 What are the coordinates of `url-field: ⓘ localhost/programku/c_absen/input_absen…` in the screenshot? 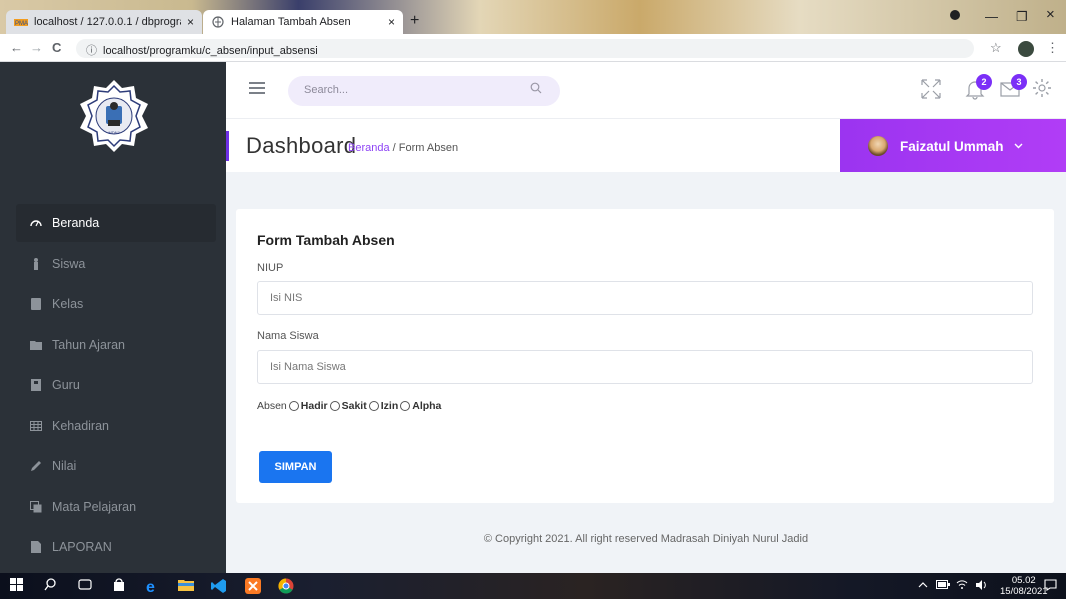 It's located at (525, 48).